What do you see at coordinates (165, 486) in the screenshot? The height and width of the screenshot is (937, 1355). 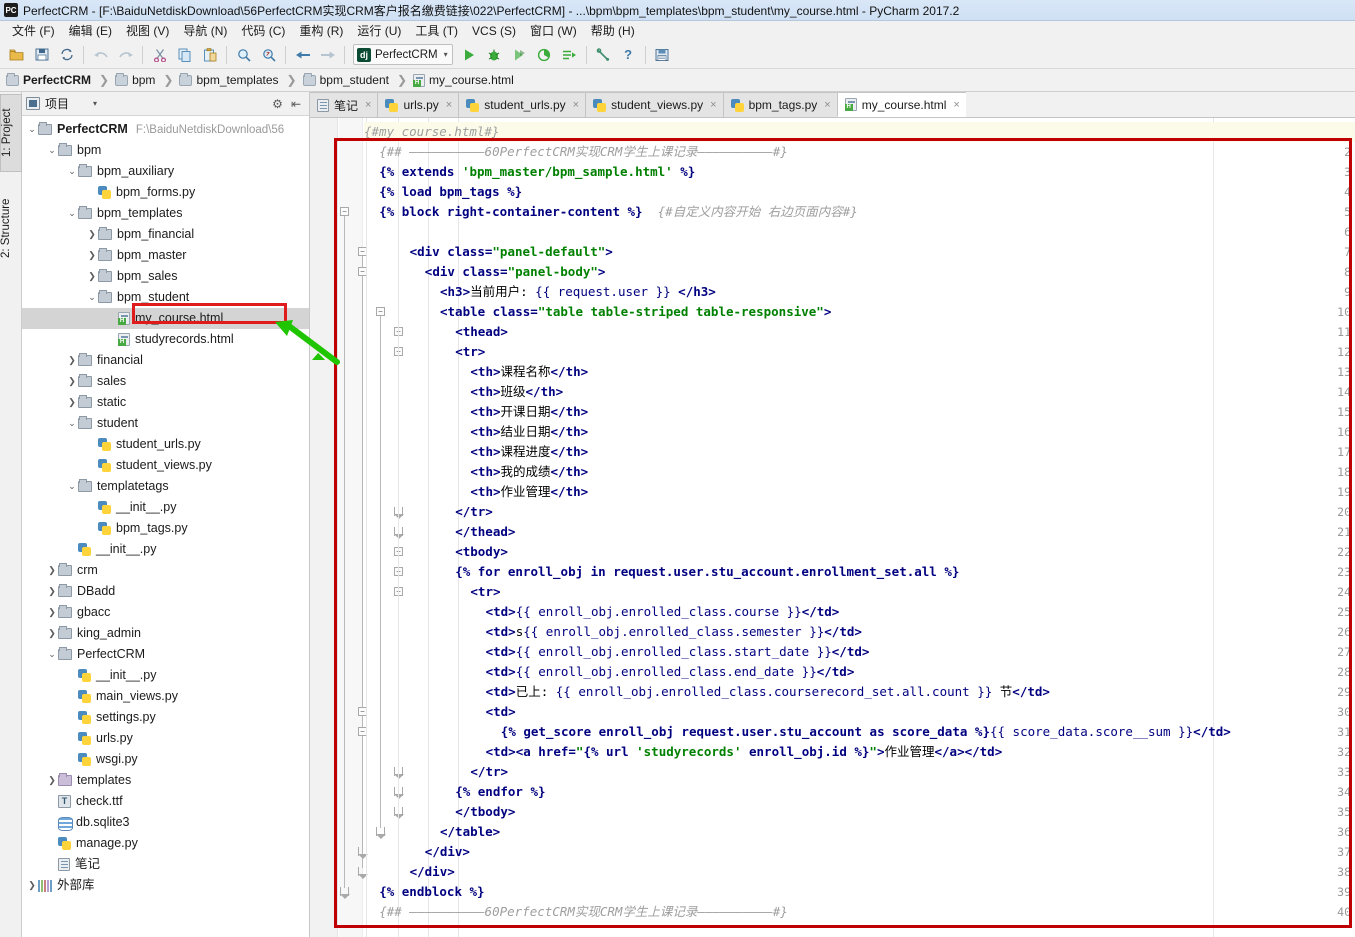 I see `tree-node-templatetags: ⌄ templatetags` at bounding box center [165, 486].